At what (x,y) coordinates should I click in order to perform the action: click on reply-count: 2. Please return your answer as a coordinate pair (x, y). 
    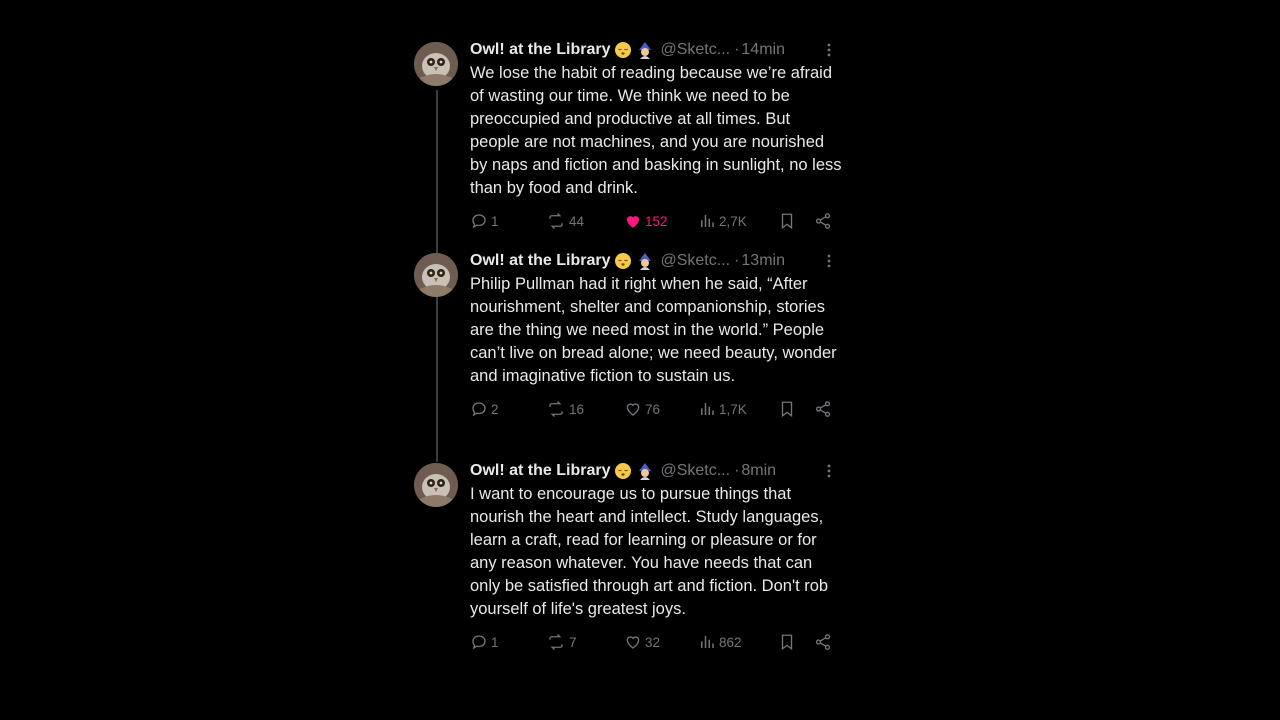
    Looking at the image, I should click on (495, 409).